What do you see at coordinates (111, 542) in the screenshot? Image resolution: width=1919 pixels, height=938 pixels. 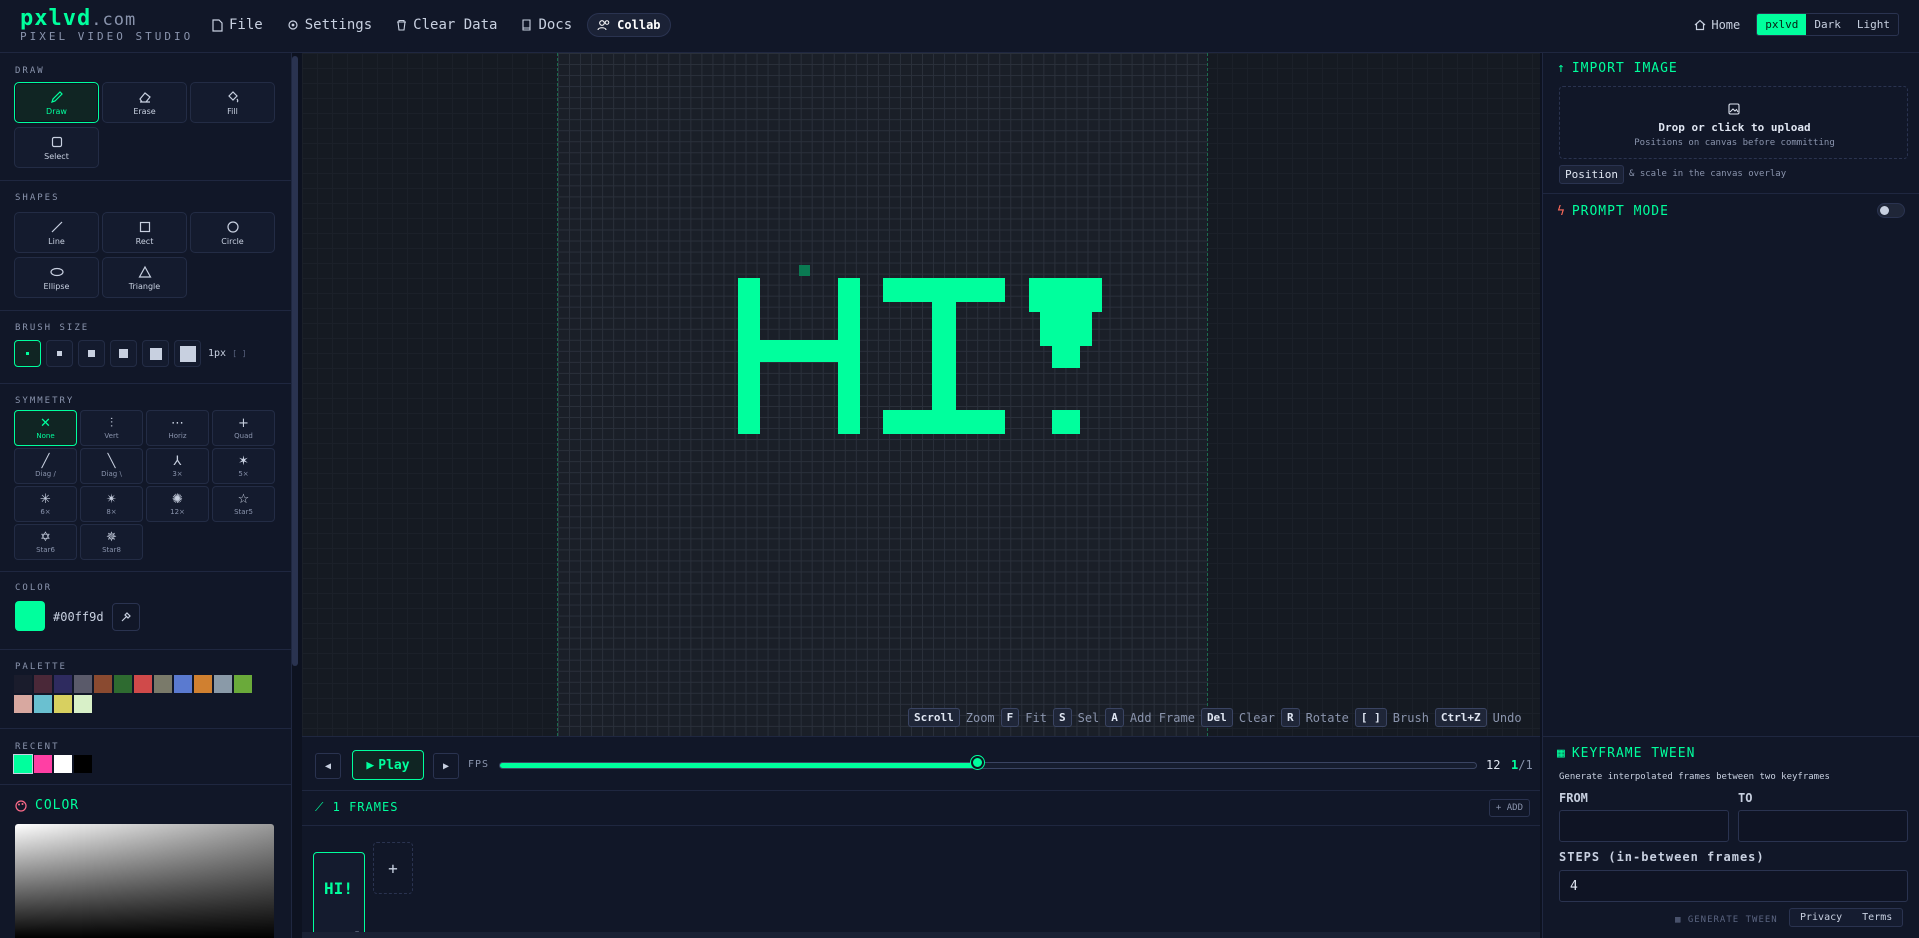 I see `symmetry-option: ✵ Star8` at bounding box center [111, 542].